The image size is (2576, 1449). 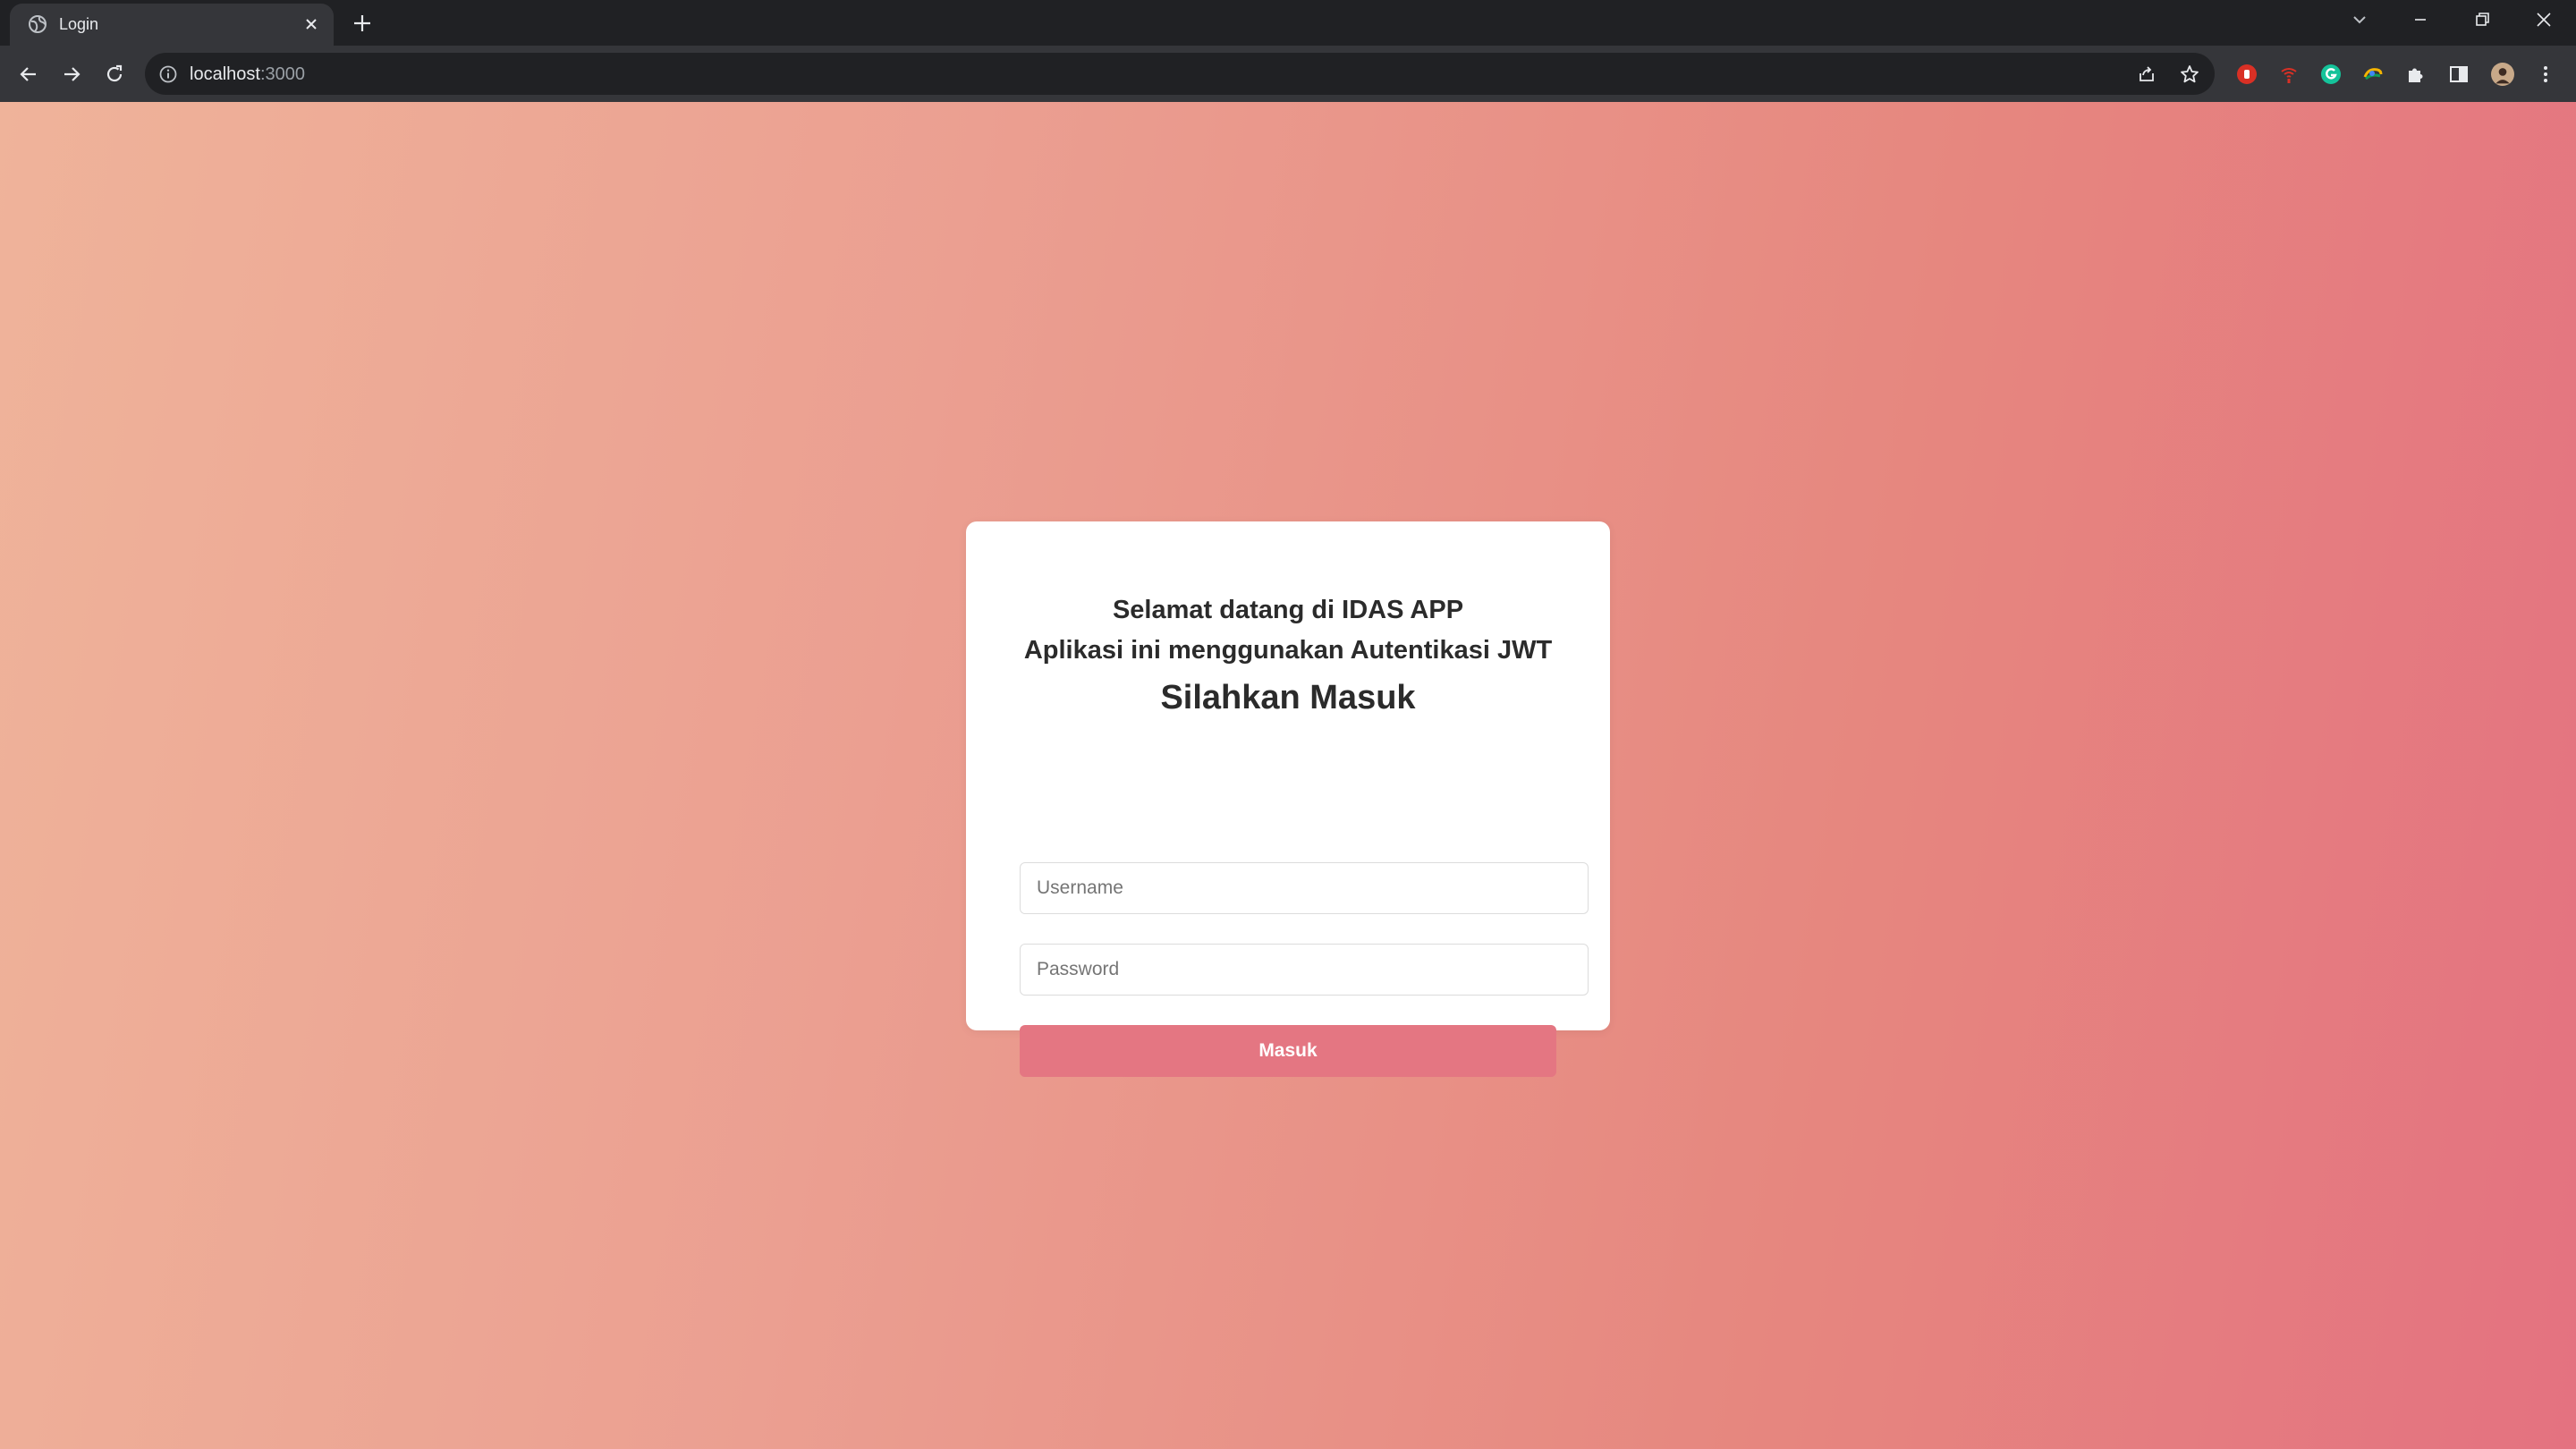 I want to click on grammarly-extension-icon, so click(x=2331, y=74).